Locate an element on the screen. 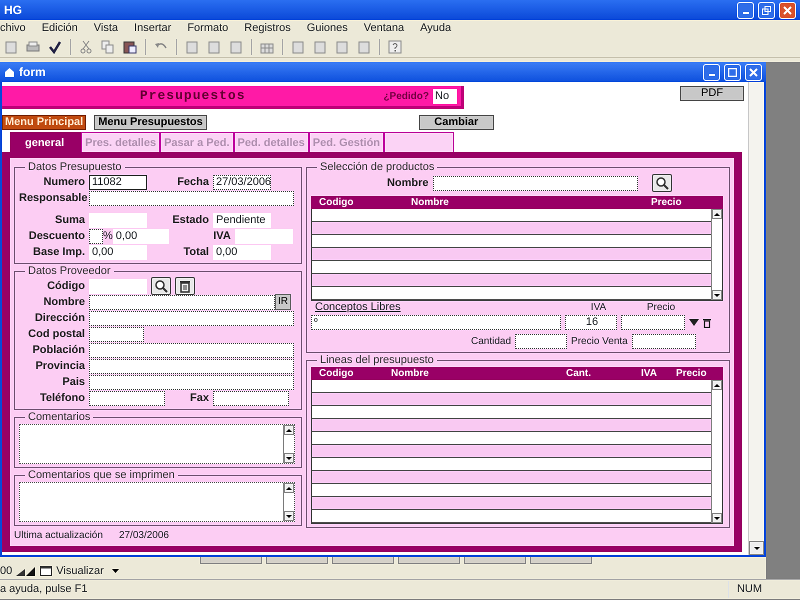 The image size is (800, 600). menu-item: Vista is located at coordinates (106, 28).